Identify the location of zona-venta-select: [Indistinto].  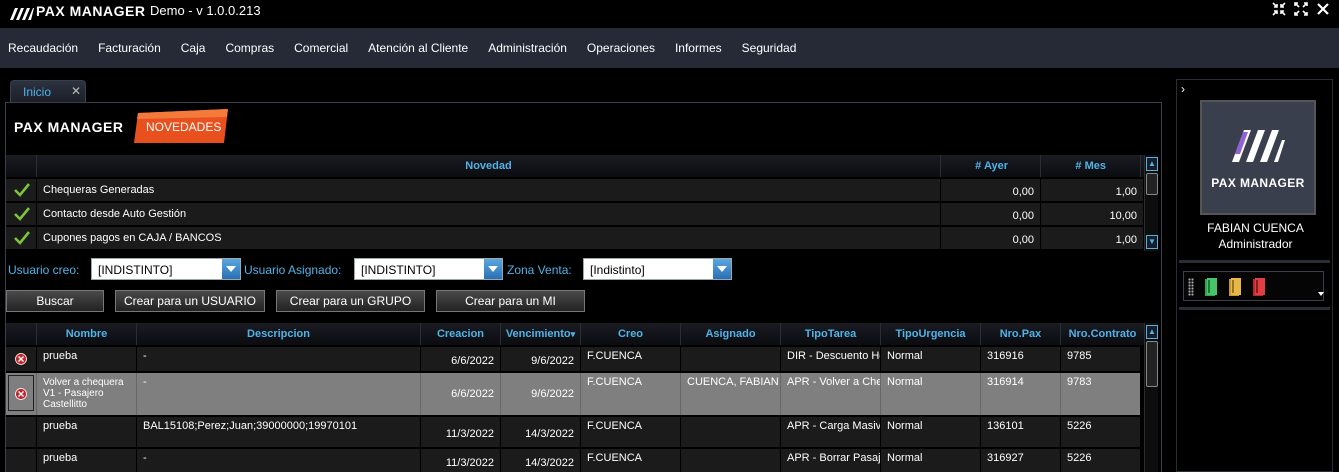
(657, 269).